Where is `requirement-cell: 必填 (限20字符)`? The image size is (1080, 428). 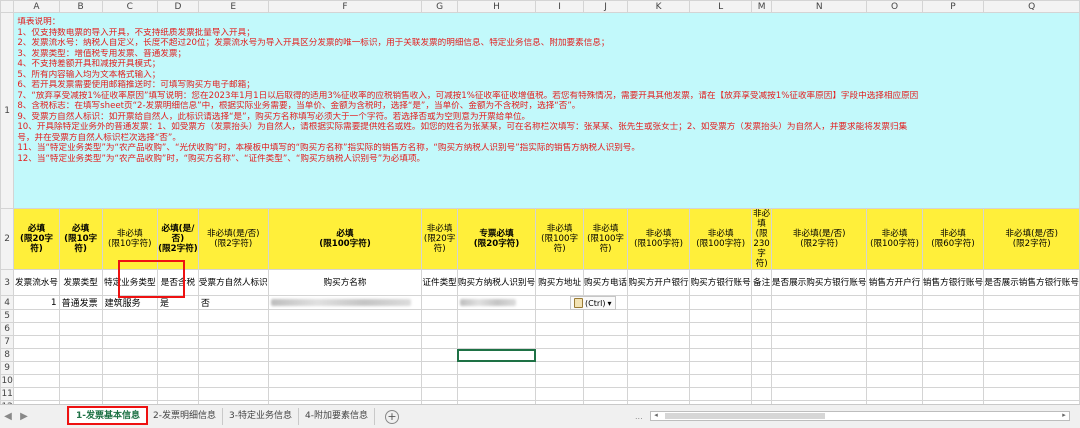 requirement-cell: 必填 (限20字符) is located at coordinates (36, 239).